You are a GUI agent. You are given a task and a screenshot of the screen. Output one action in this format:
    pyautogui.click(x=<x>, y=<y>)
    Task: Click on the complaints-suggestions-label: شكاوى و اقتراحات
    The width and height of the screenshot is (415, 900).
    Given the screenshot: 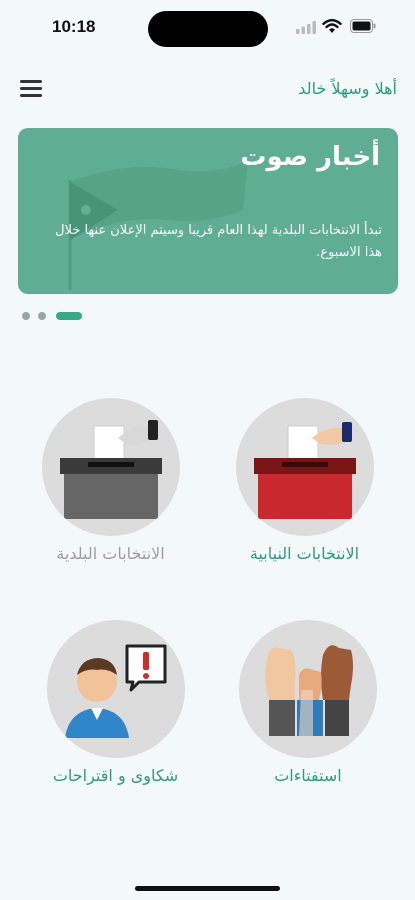 What is the action you would take?
    pyautogui.click(x=115, y=775)
    